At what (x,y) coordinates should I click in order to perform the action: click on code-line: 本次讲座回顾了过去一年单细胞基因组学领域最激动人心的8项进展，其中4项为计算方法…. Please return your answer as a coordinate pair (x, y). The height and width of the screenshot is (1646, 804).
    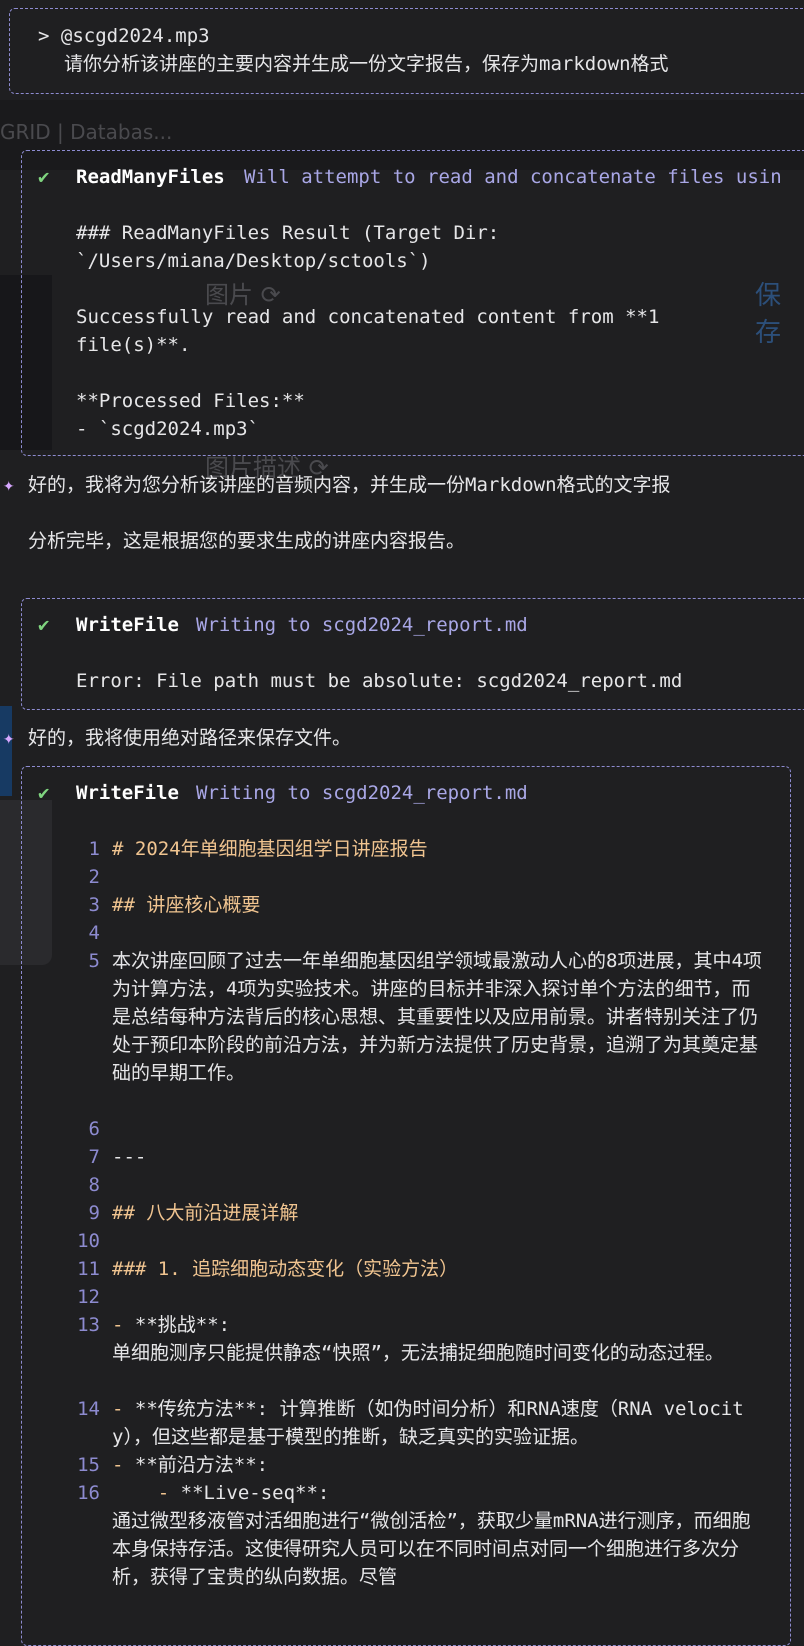
    Looking at the image, I should click on (437, 1017).